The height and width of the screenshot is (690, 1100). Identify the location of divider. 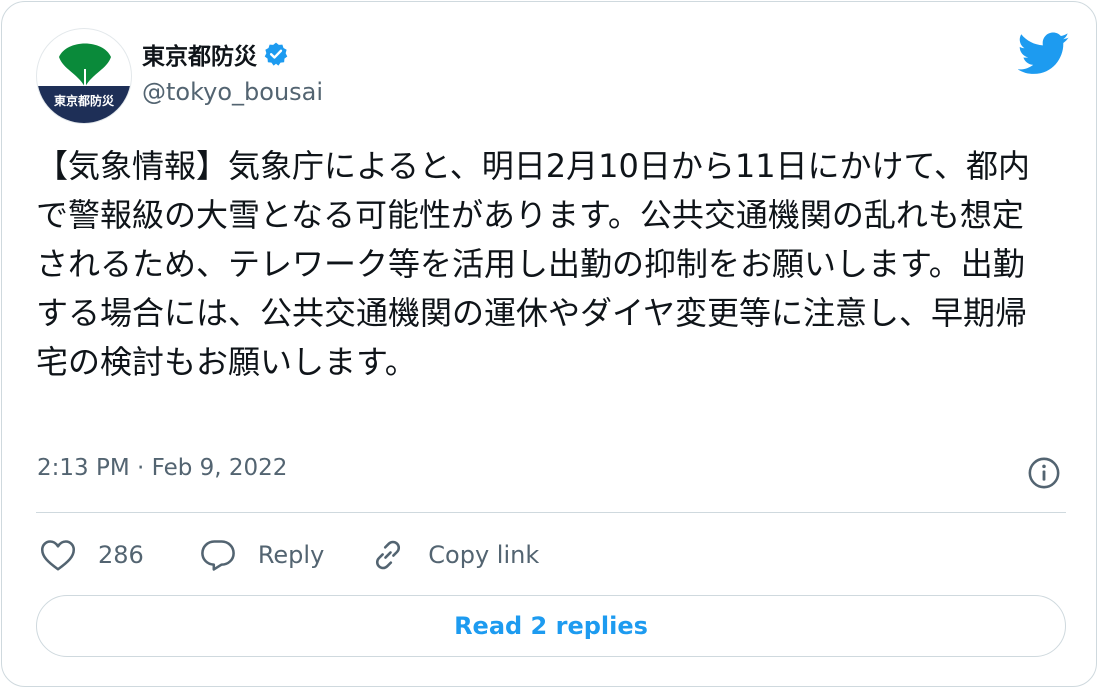
(551, 512).